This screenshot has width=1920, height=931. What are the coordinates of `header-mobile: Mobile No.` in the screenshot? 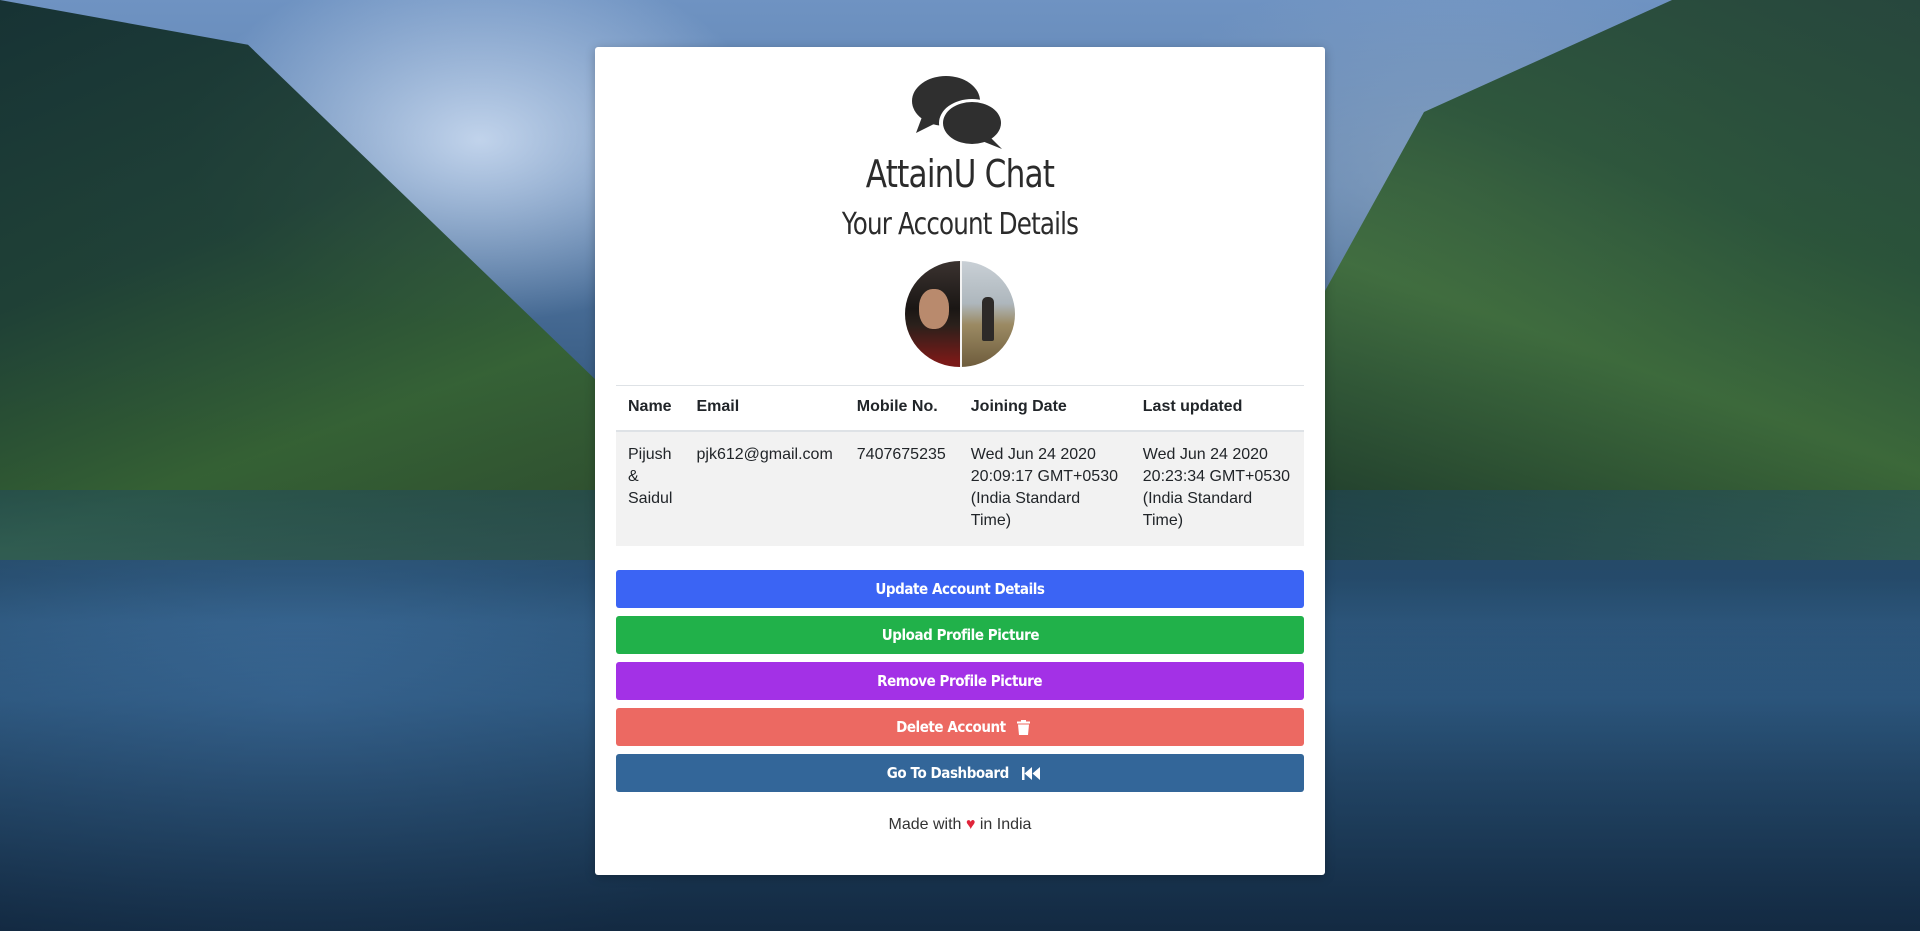 It's located at (901, 408).